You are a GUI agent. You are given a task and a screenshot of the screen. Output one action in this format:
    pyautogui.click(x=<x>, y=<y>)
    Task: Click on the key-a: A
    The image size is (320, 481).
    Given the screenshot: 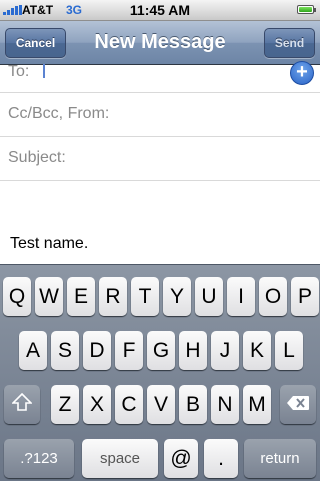 What is the action you would take?
    pyautogui.click(x=33, y=350)
    